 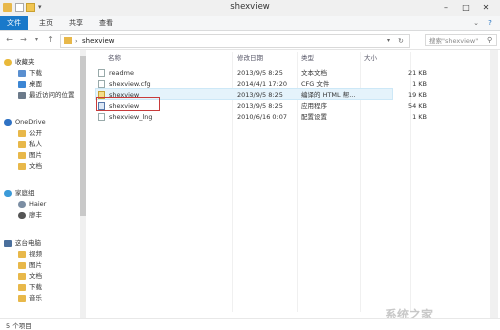 I want to click on maximize-button: □, so click(x=466, y=8).